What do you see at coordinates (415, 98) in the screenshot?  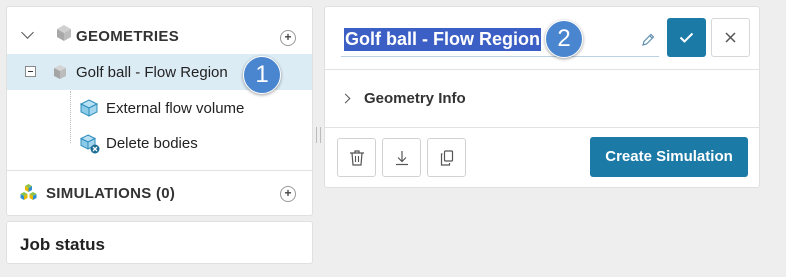 I see `geometry-info-label: Geometry Info` at bounding box center [415, 98].